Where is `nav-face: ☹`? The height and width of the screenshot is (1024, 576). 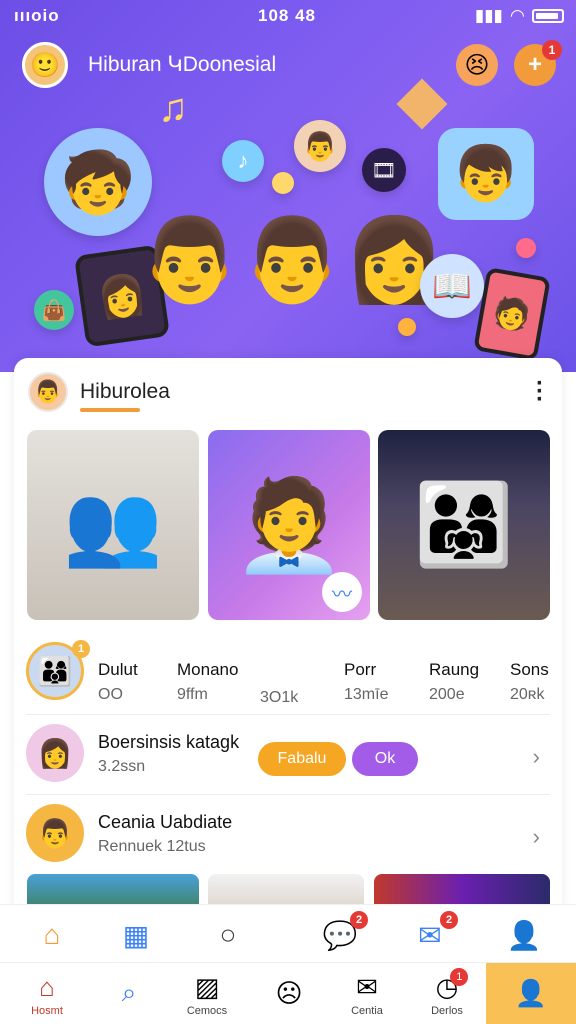
nav-face: ☹ is located at coordinates (289, 993).